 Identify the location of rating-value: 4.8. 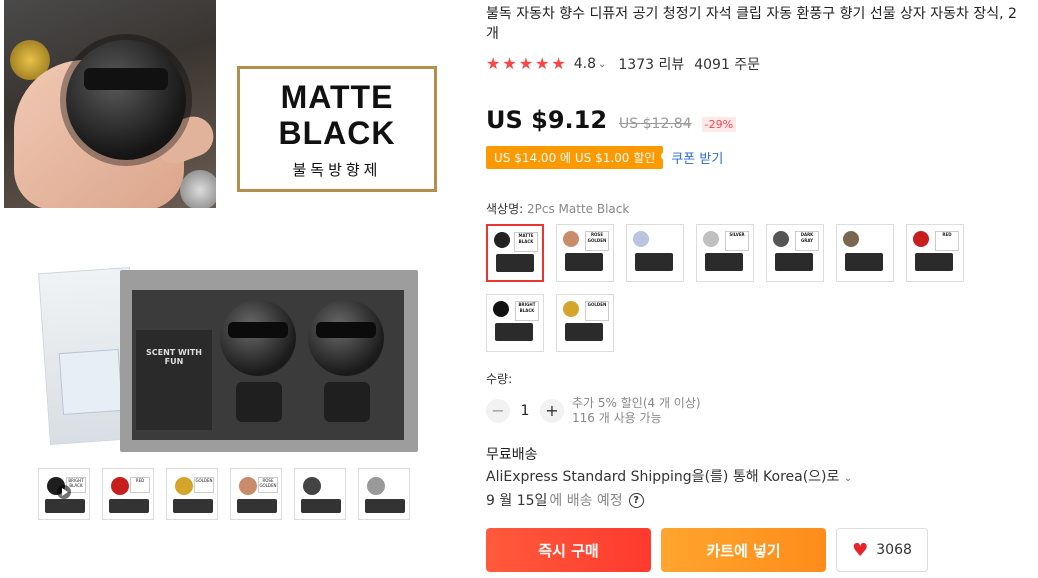
(585, 64).